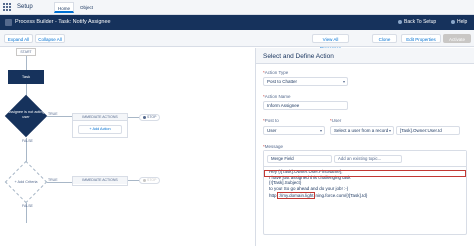  I want to click on clone-button: Clone, so click(384, 38).